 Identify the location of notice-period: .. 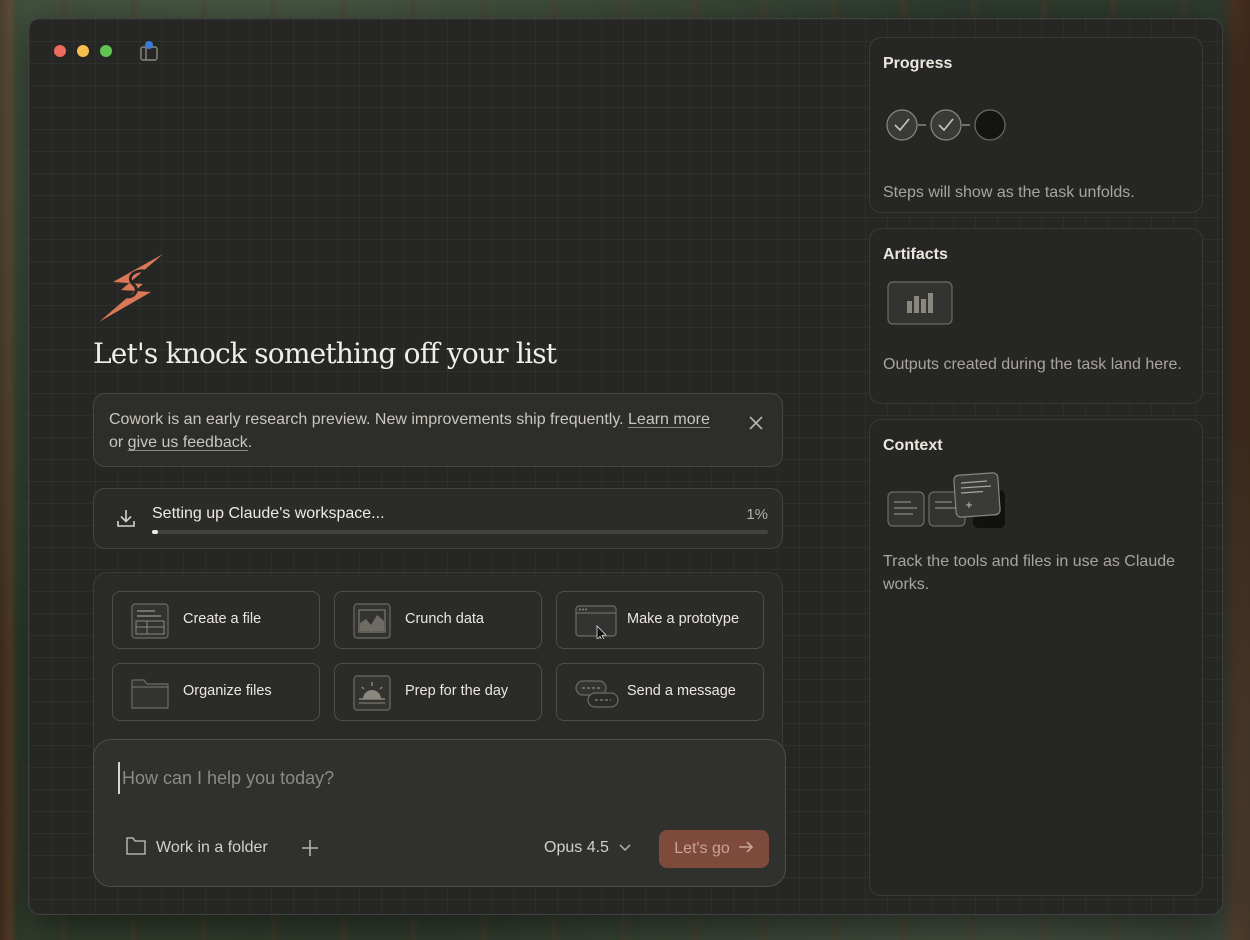
(250, 442).